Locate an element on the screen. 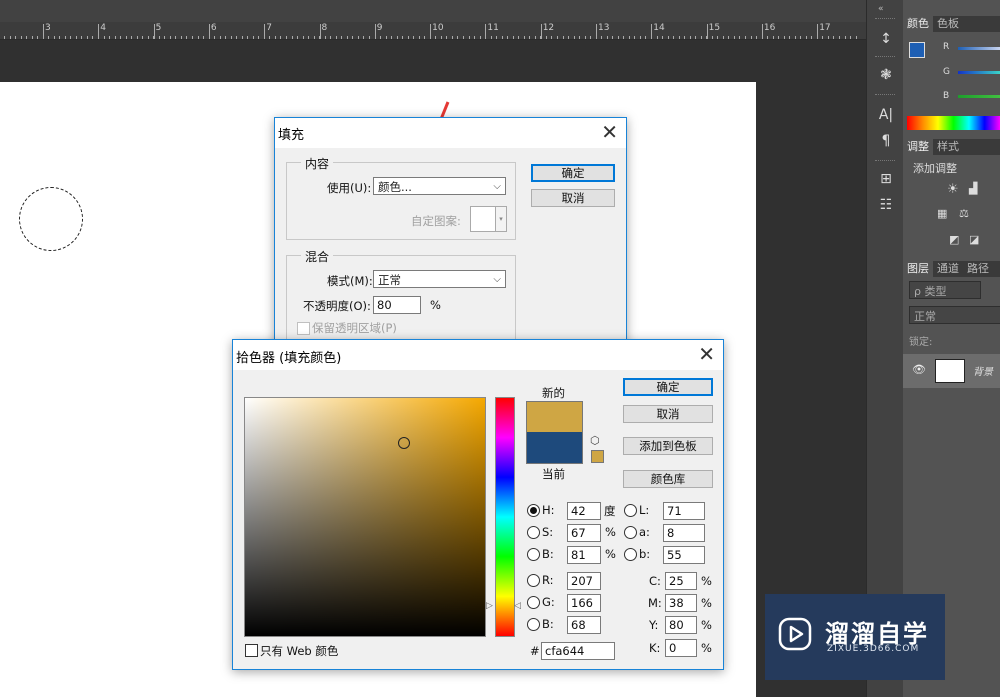 Image resolution: width=1000 pixels, height=697 pixels. tab-layers: 图层 is located at coordinates (918, 269).